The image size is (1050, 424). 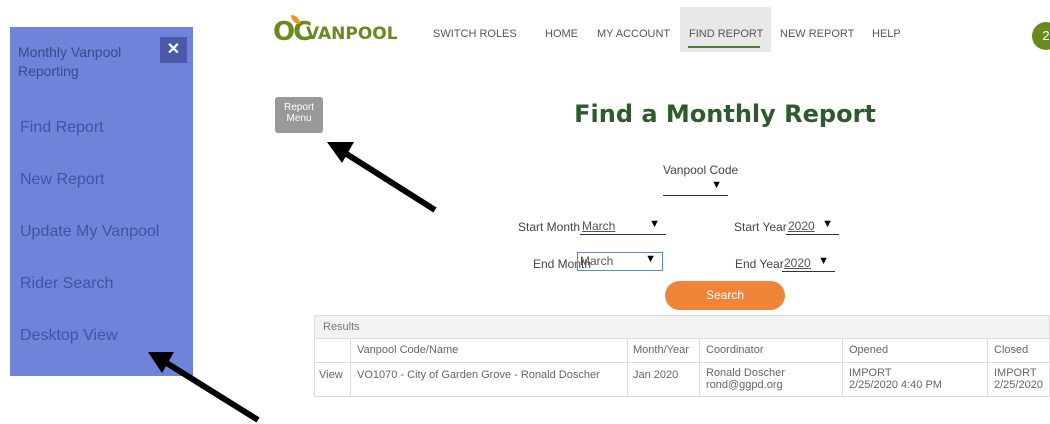 I want to click on column-header-vanpool: Vanpool Code/Name, so click(x=407, y=350).